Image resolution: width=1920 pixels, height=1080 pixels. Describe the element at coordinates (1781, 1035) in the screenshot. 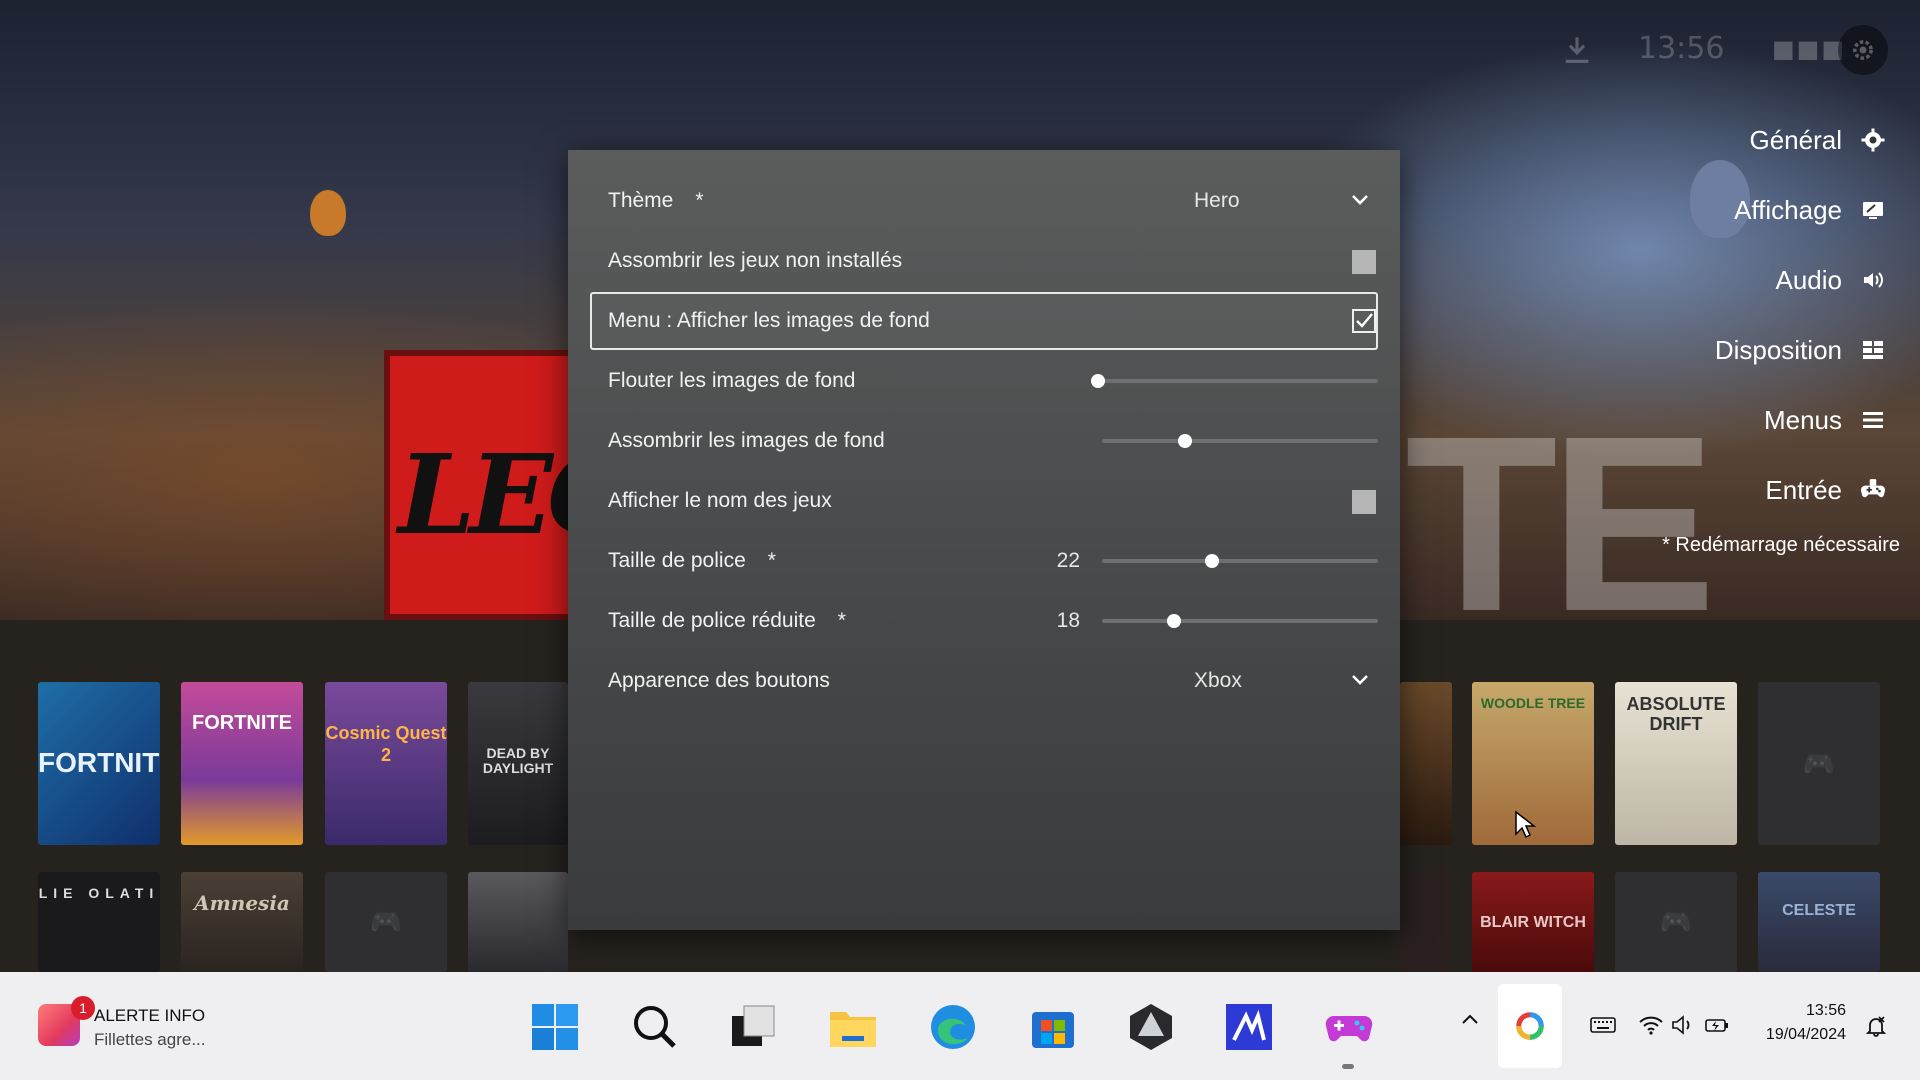

I see `taskbar-date: 19/04/2024` at that location.